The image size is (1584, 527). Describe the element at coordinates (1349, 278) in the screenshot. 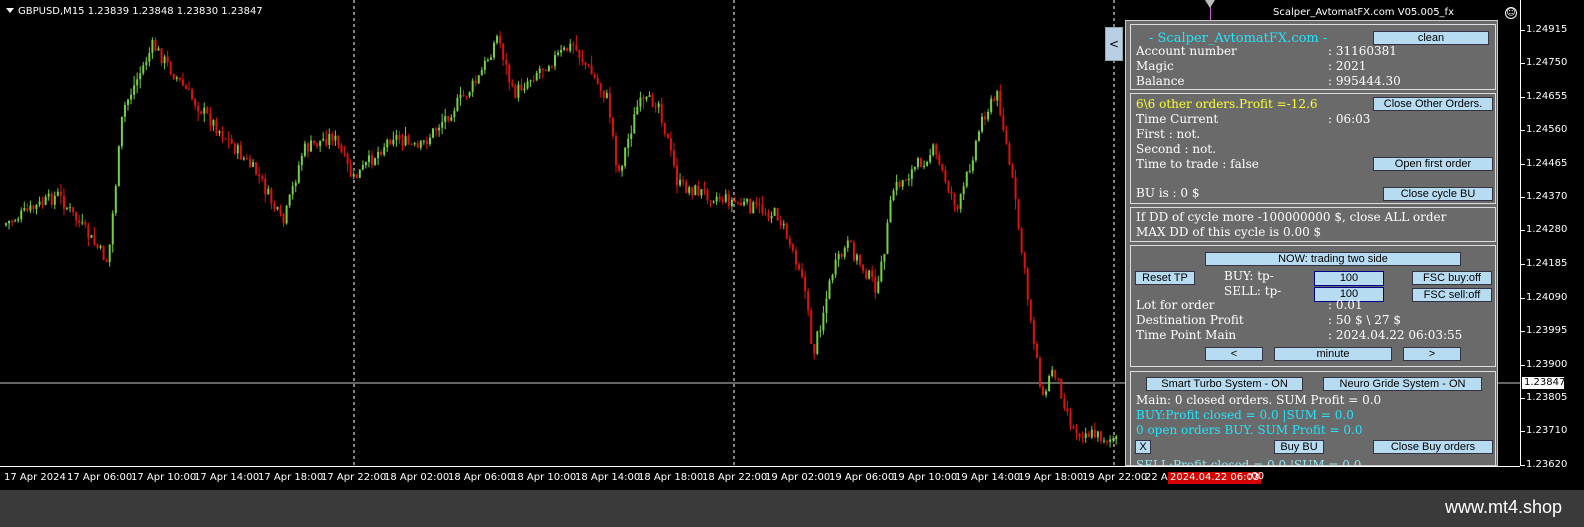

I see `buy-tp-input: 100` at that location.